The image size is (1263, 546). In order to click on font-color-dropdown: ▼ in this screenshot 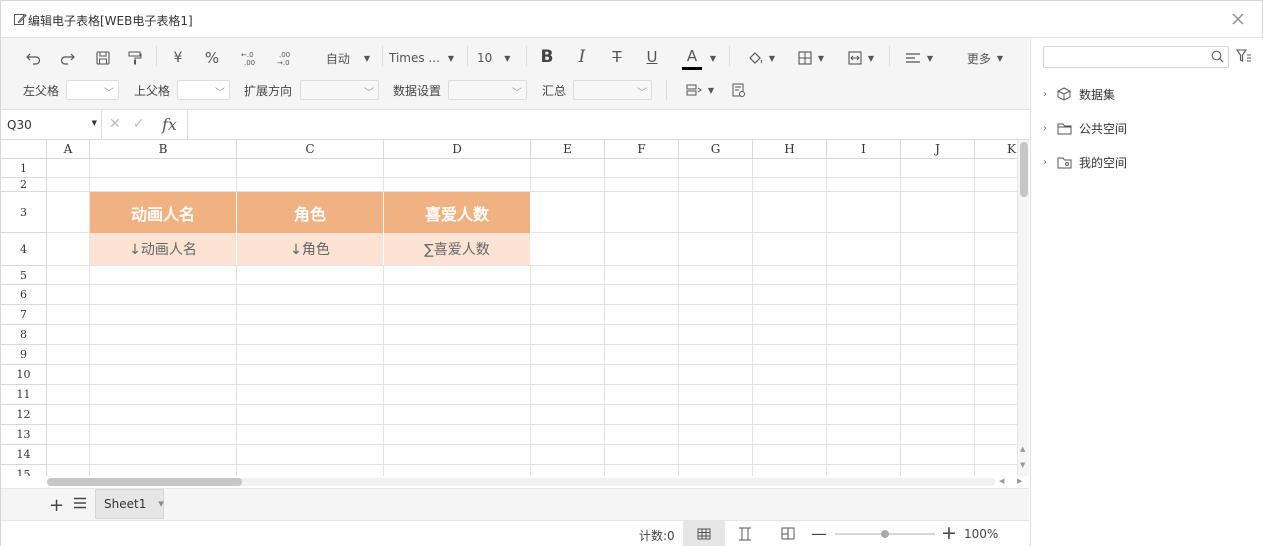, I will do `click(713, 58)`.